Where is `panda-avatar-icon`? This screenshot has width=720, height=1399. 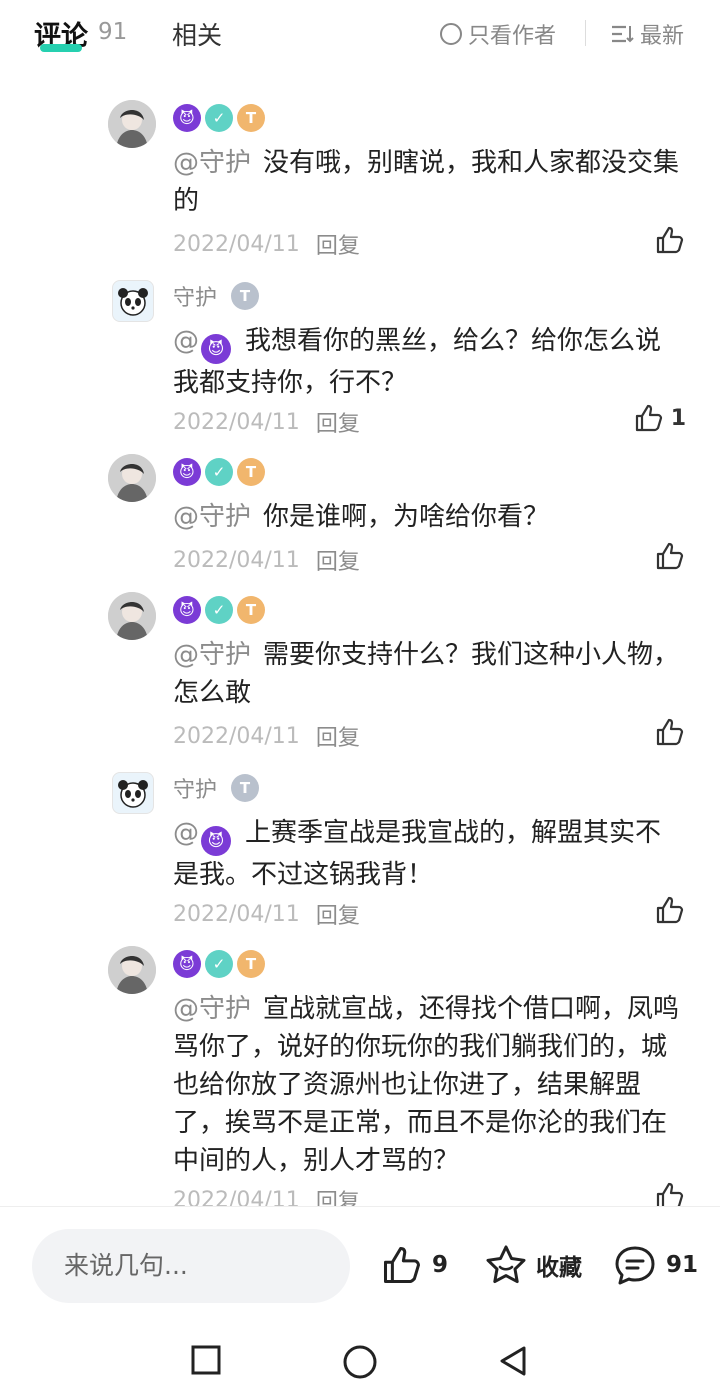
panda-avatar-icon is located at coordinates (133, 794).